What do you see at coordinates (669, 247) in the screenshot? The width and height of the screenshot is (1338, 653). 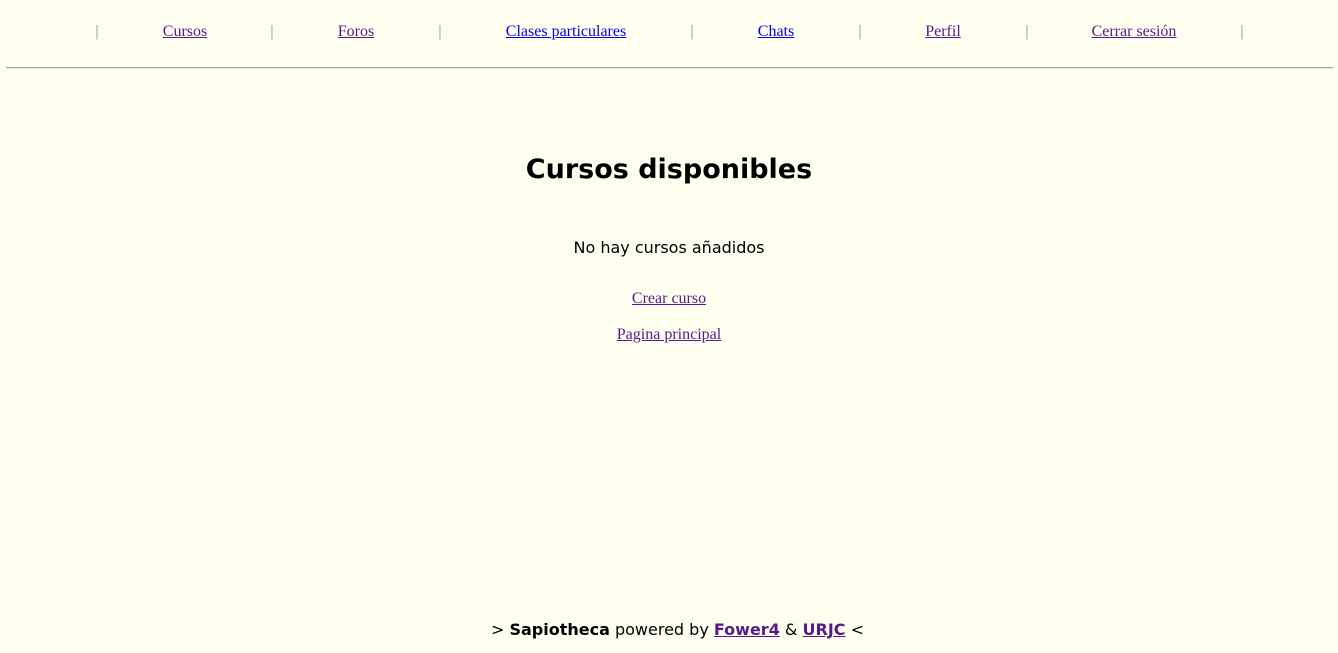 I see `empty-courses-message: No hay cursos añadidos` at bounding box center [669, 247].